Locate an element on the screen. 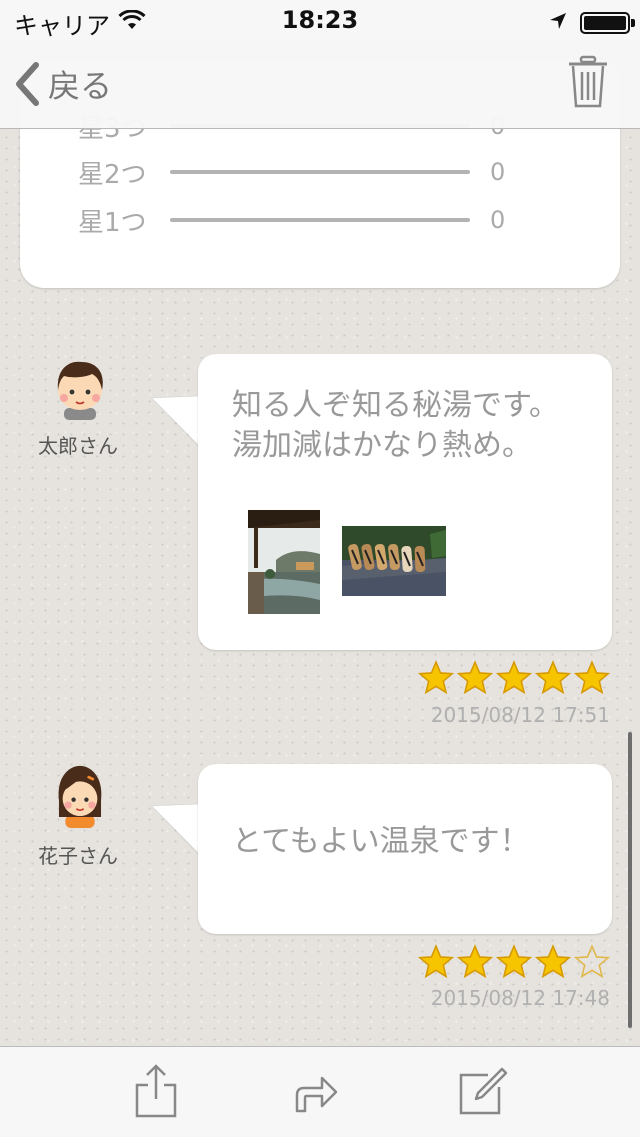  bottom-toolbar is located at coordinates (320, 1091).